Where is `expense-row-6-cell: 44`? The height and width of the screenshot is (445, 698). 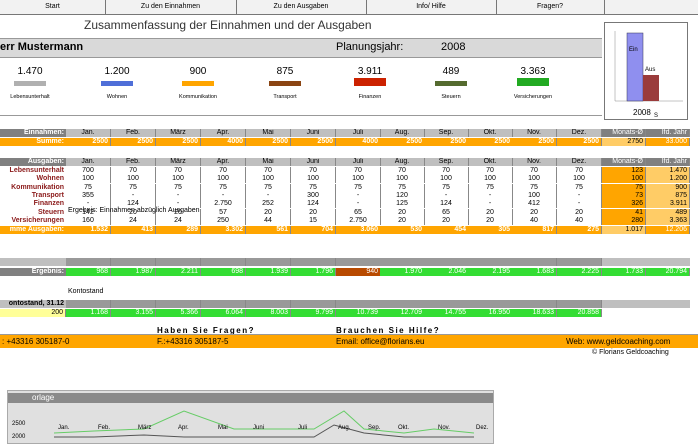 expense-row-6-cell: 44 is located at coordinates (268, 220).